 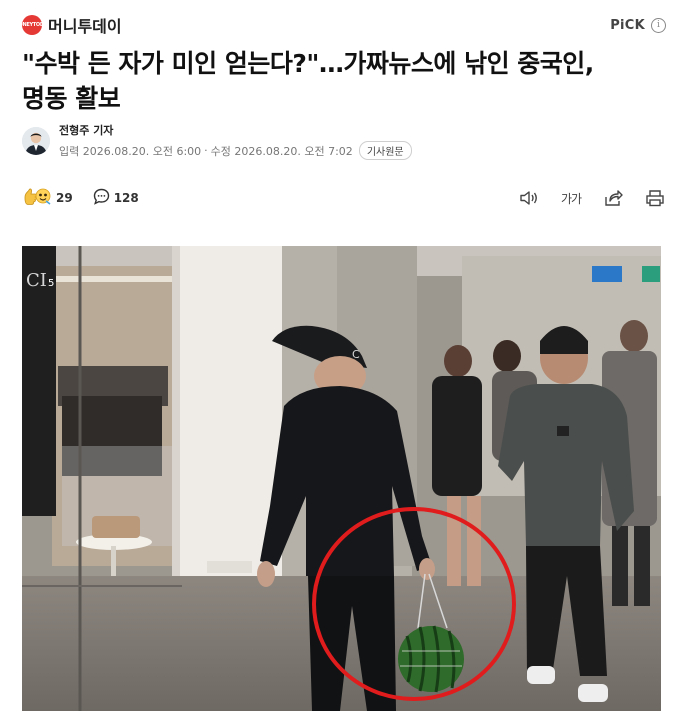 I want to click on headline: "수박 든 자가 미인 얻는다?"…가짜뉴스에 낚인 중국인, 명동 활보, so click(x=342, y=81).